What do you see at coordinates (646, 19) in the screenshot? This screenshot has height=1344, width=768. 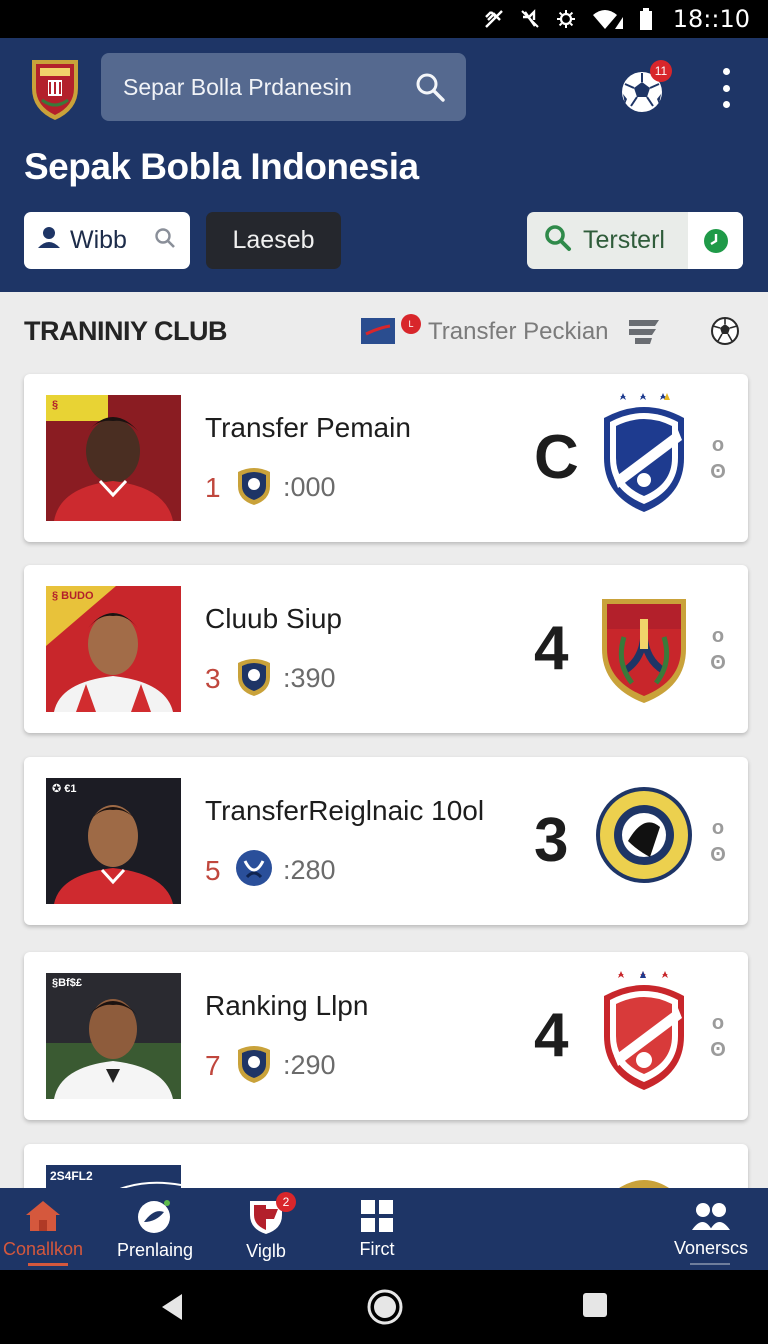 I see `battery-icon` at bounding box center [646, 19].